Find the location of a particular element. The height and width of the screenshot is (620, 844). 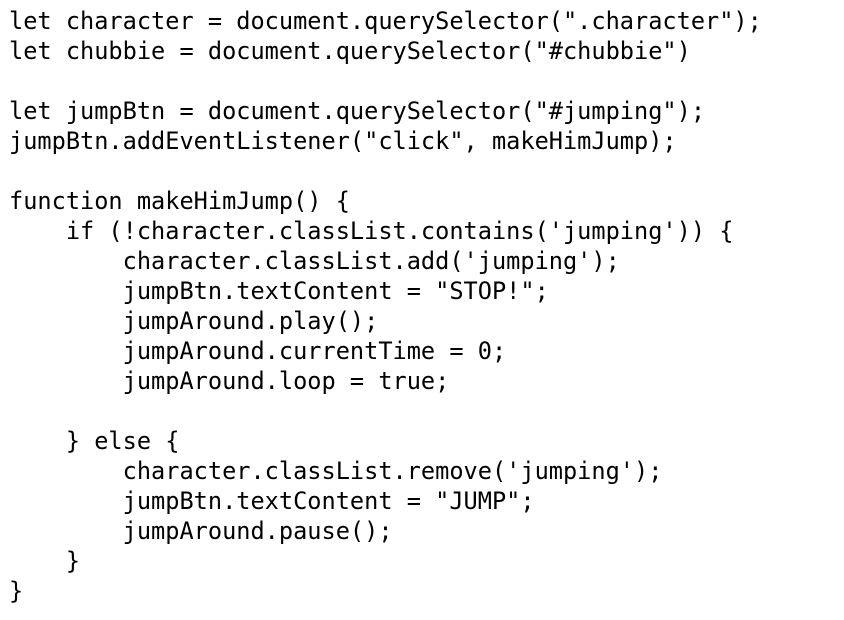

code-line: jumpAround.loop = true; is located at coordinates (229, 381).